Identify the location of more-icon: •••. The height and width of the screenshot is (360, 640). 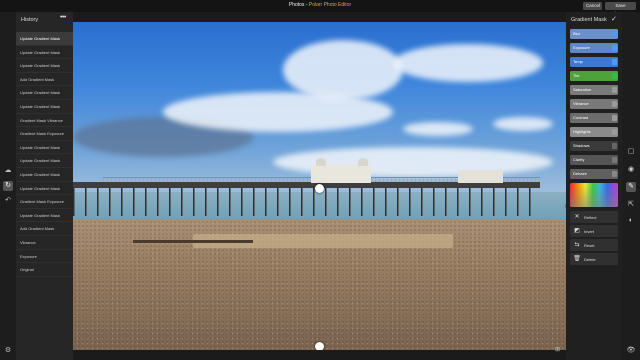
(63, 17).